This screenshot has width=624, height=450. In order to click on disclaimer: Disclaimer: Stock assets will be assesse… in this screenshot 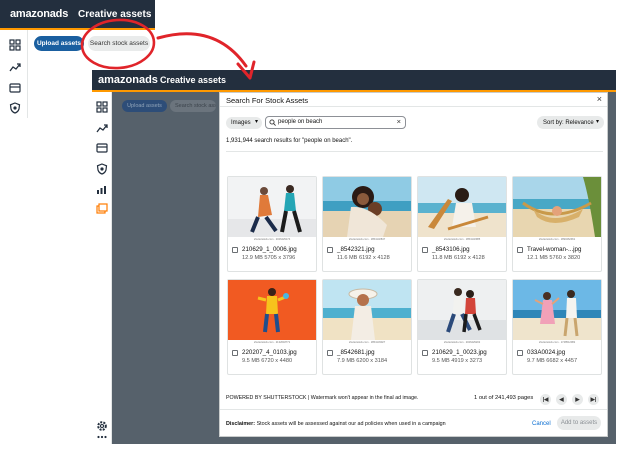, I will do `click(336, 424)`.